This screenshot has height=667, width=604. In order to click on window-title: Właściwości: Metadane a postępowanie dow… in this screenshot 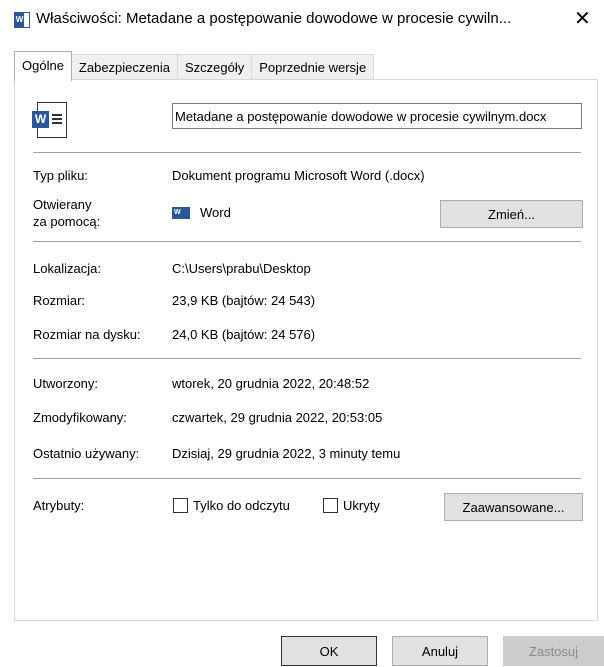, I will do `click(274, 18)`.